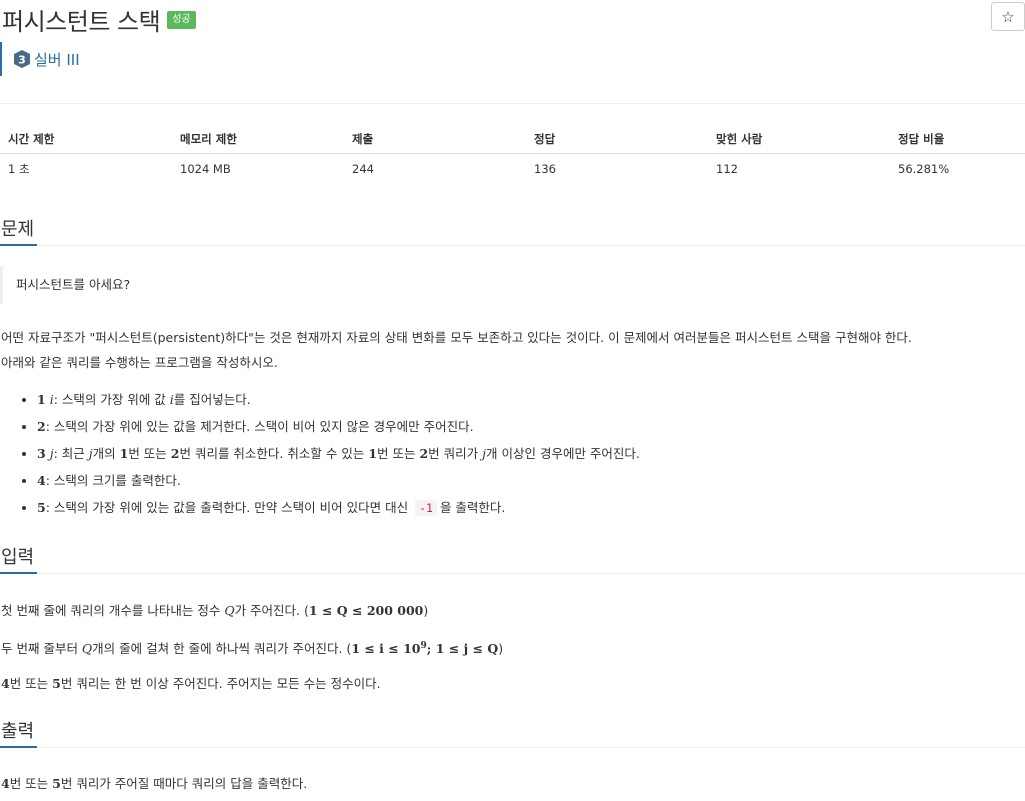  Describe the element at coordinates (18, 731) in the screenshot. I see `output-heading: 출력` at that location.